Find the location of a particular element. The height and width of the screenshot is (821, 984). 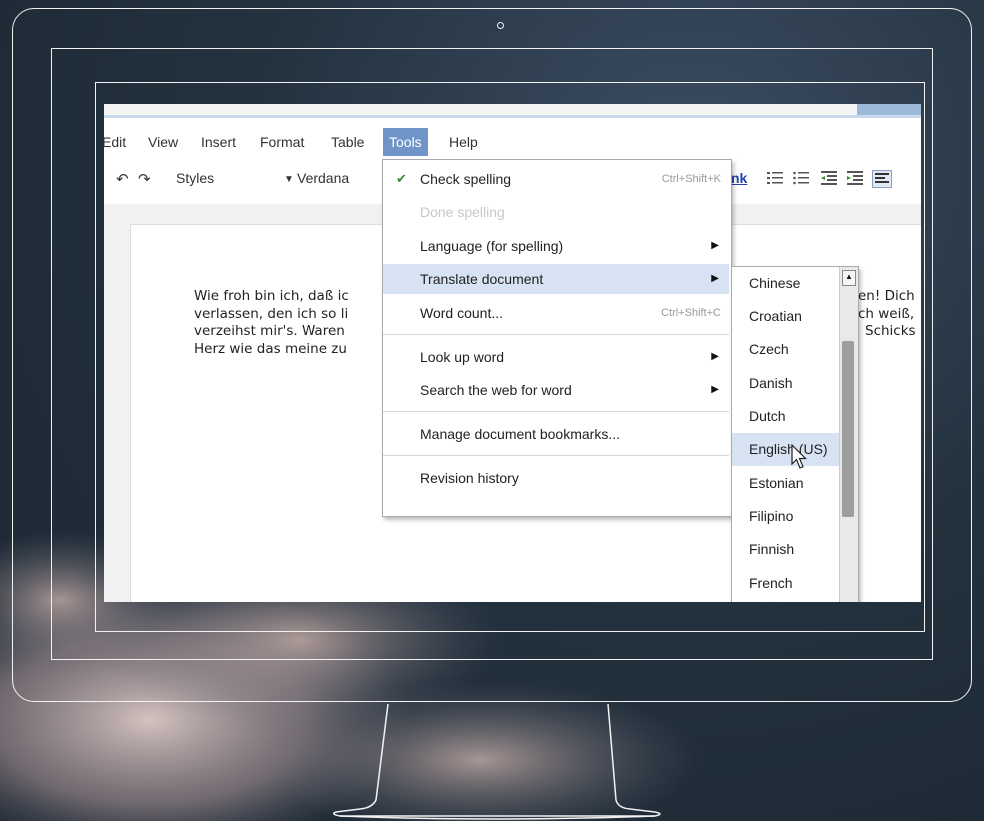

menu-item-check-spelling: ✔ Check spelling Ctrl+Shift+K is located at coordinates (556, 179).